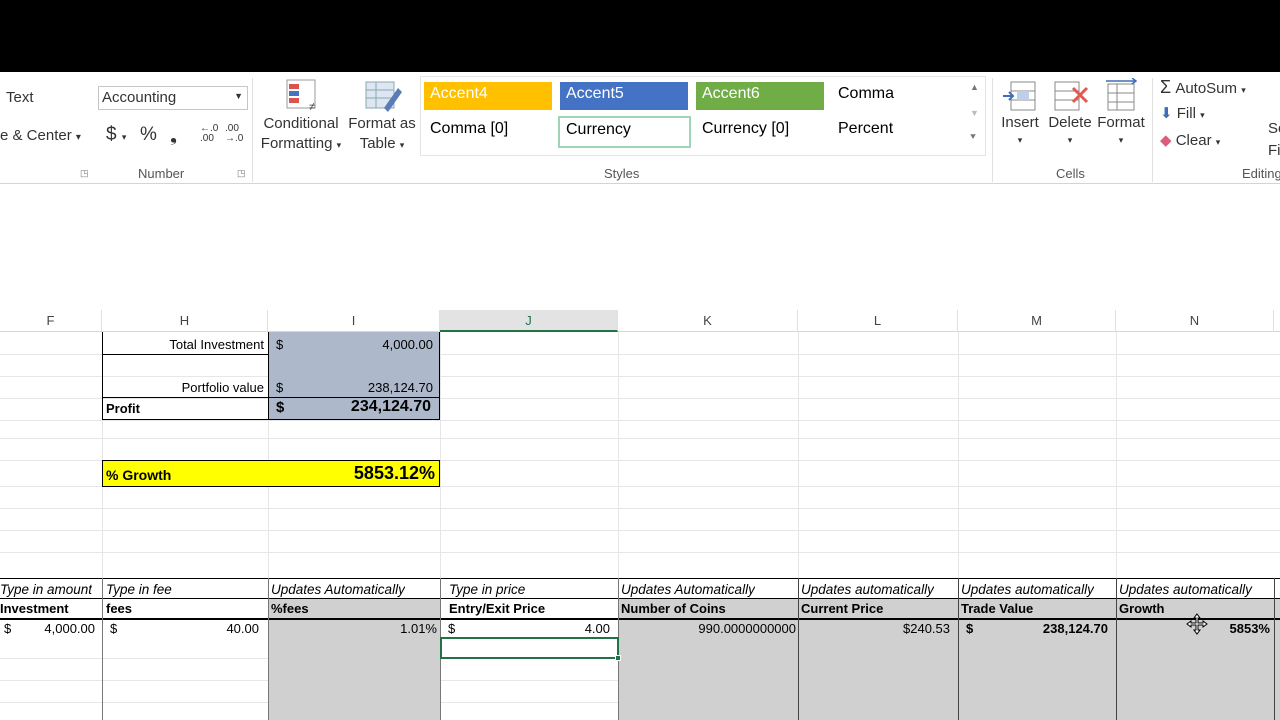  I want to click on format-as-table-icon, so click(383, 96).